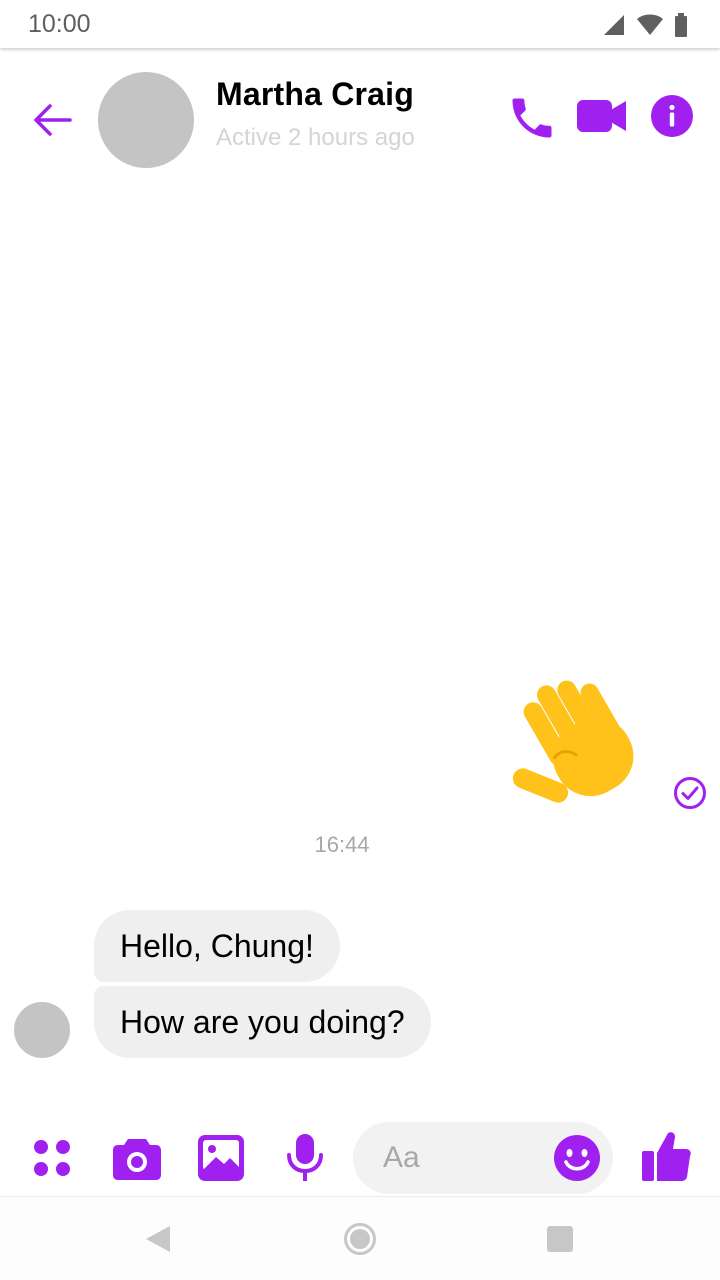 The height and width of the screenshot is (1280, 720). I want to click on status-time: 10:00, so click(59, 24).